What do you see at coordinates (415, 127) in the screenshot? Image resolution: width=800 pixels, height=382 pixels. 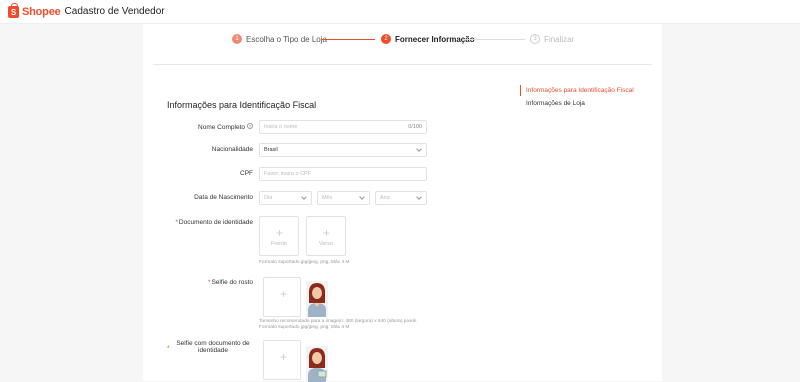 I see `name-char-counter: 0/100` at bounding box center [415, 127].